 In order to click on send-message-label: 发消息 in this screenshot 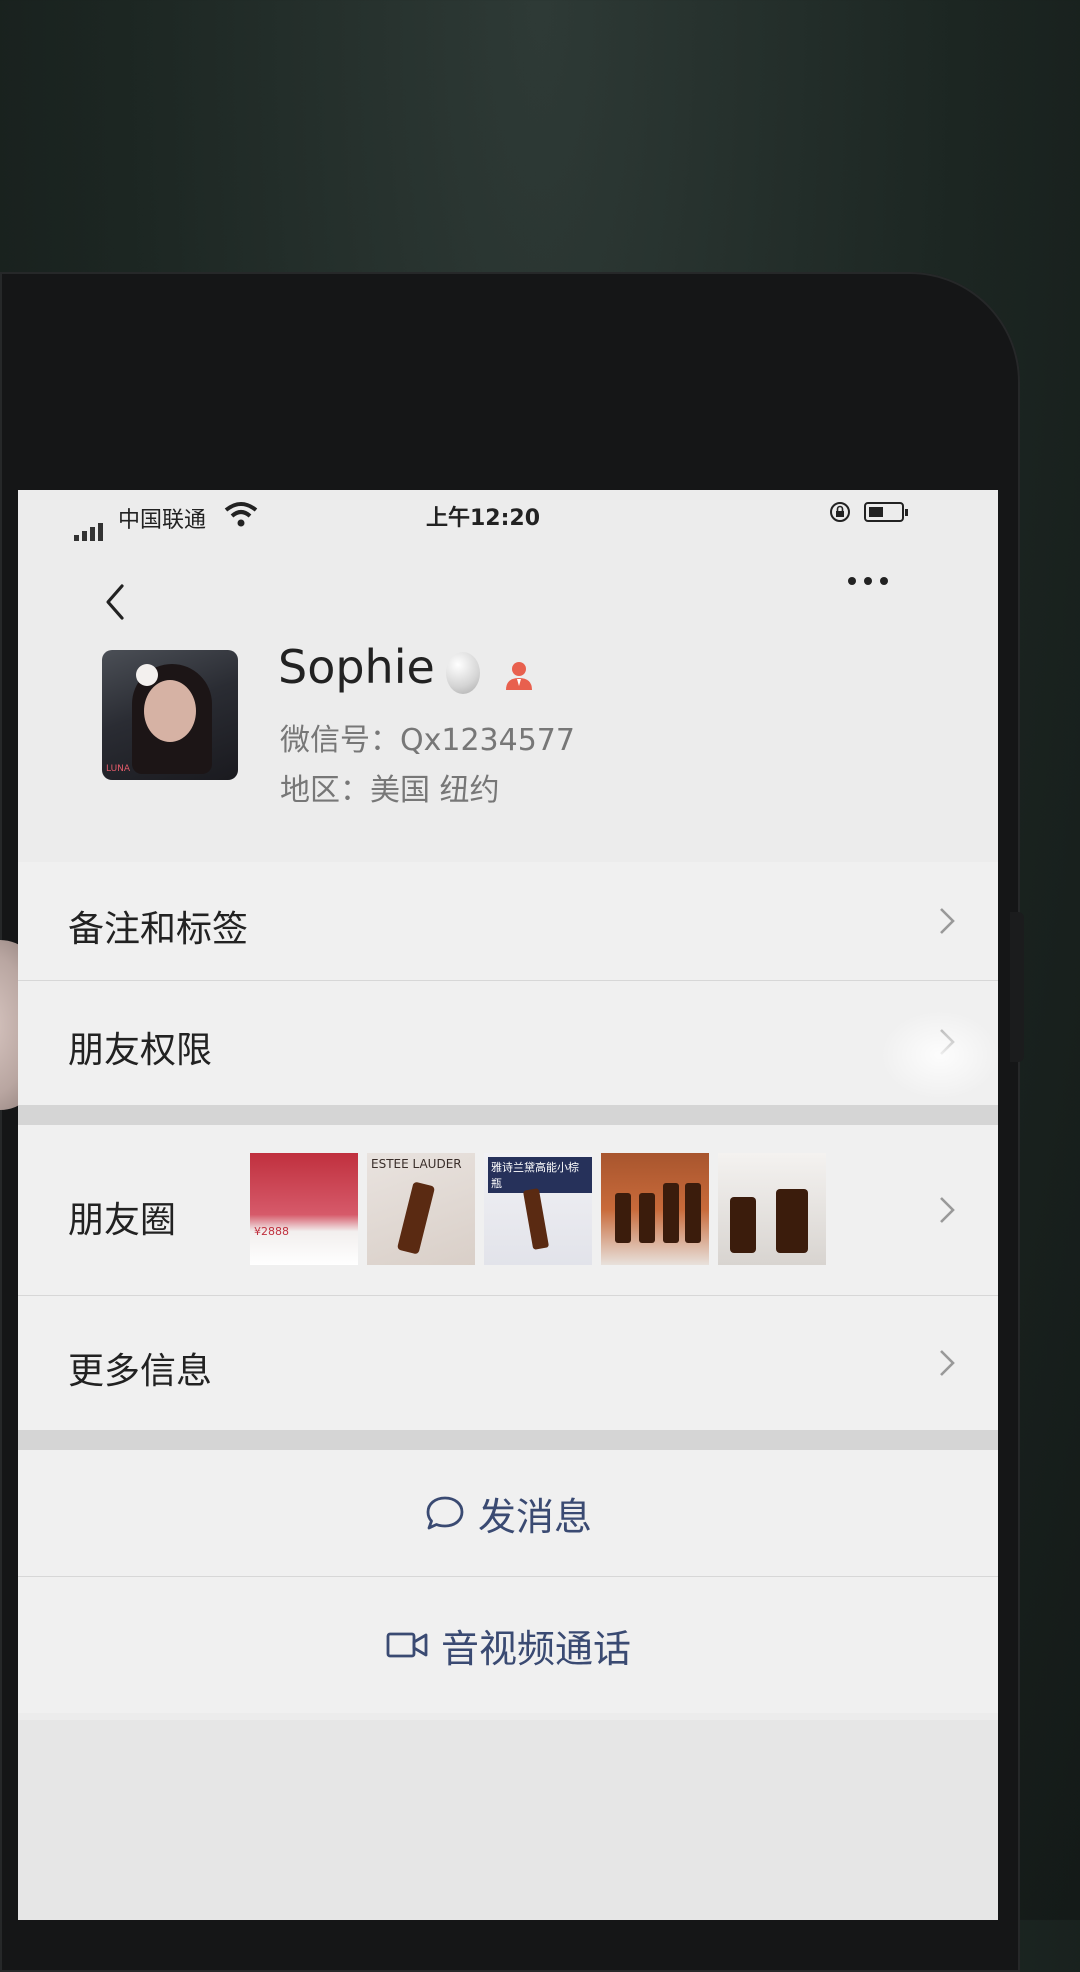, I will do `click(534, 1516)`.